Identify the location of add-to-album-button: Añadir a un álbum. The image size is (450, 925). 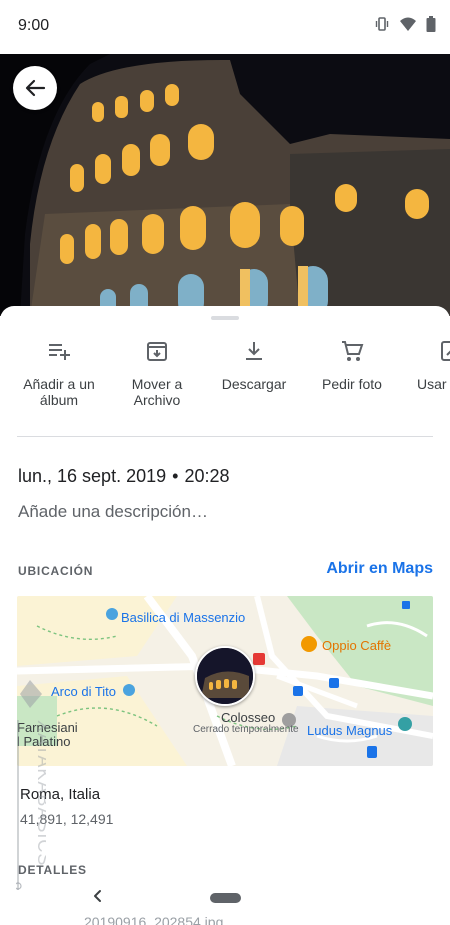
(59, 372).